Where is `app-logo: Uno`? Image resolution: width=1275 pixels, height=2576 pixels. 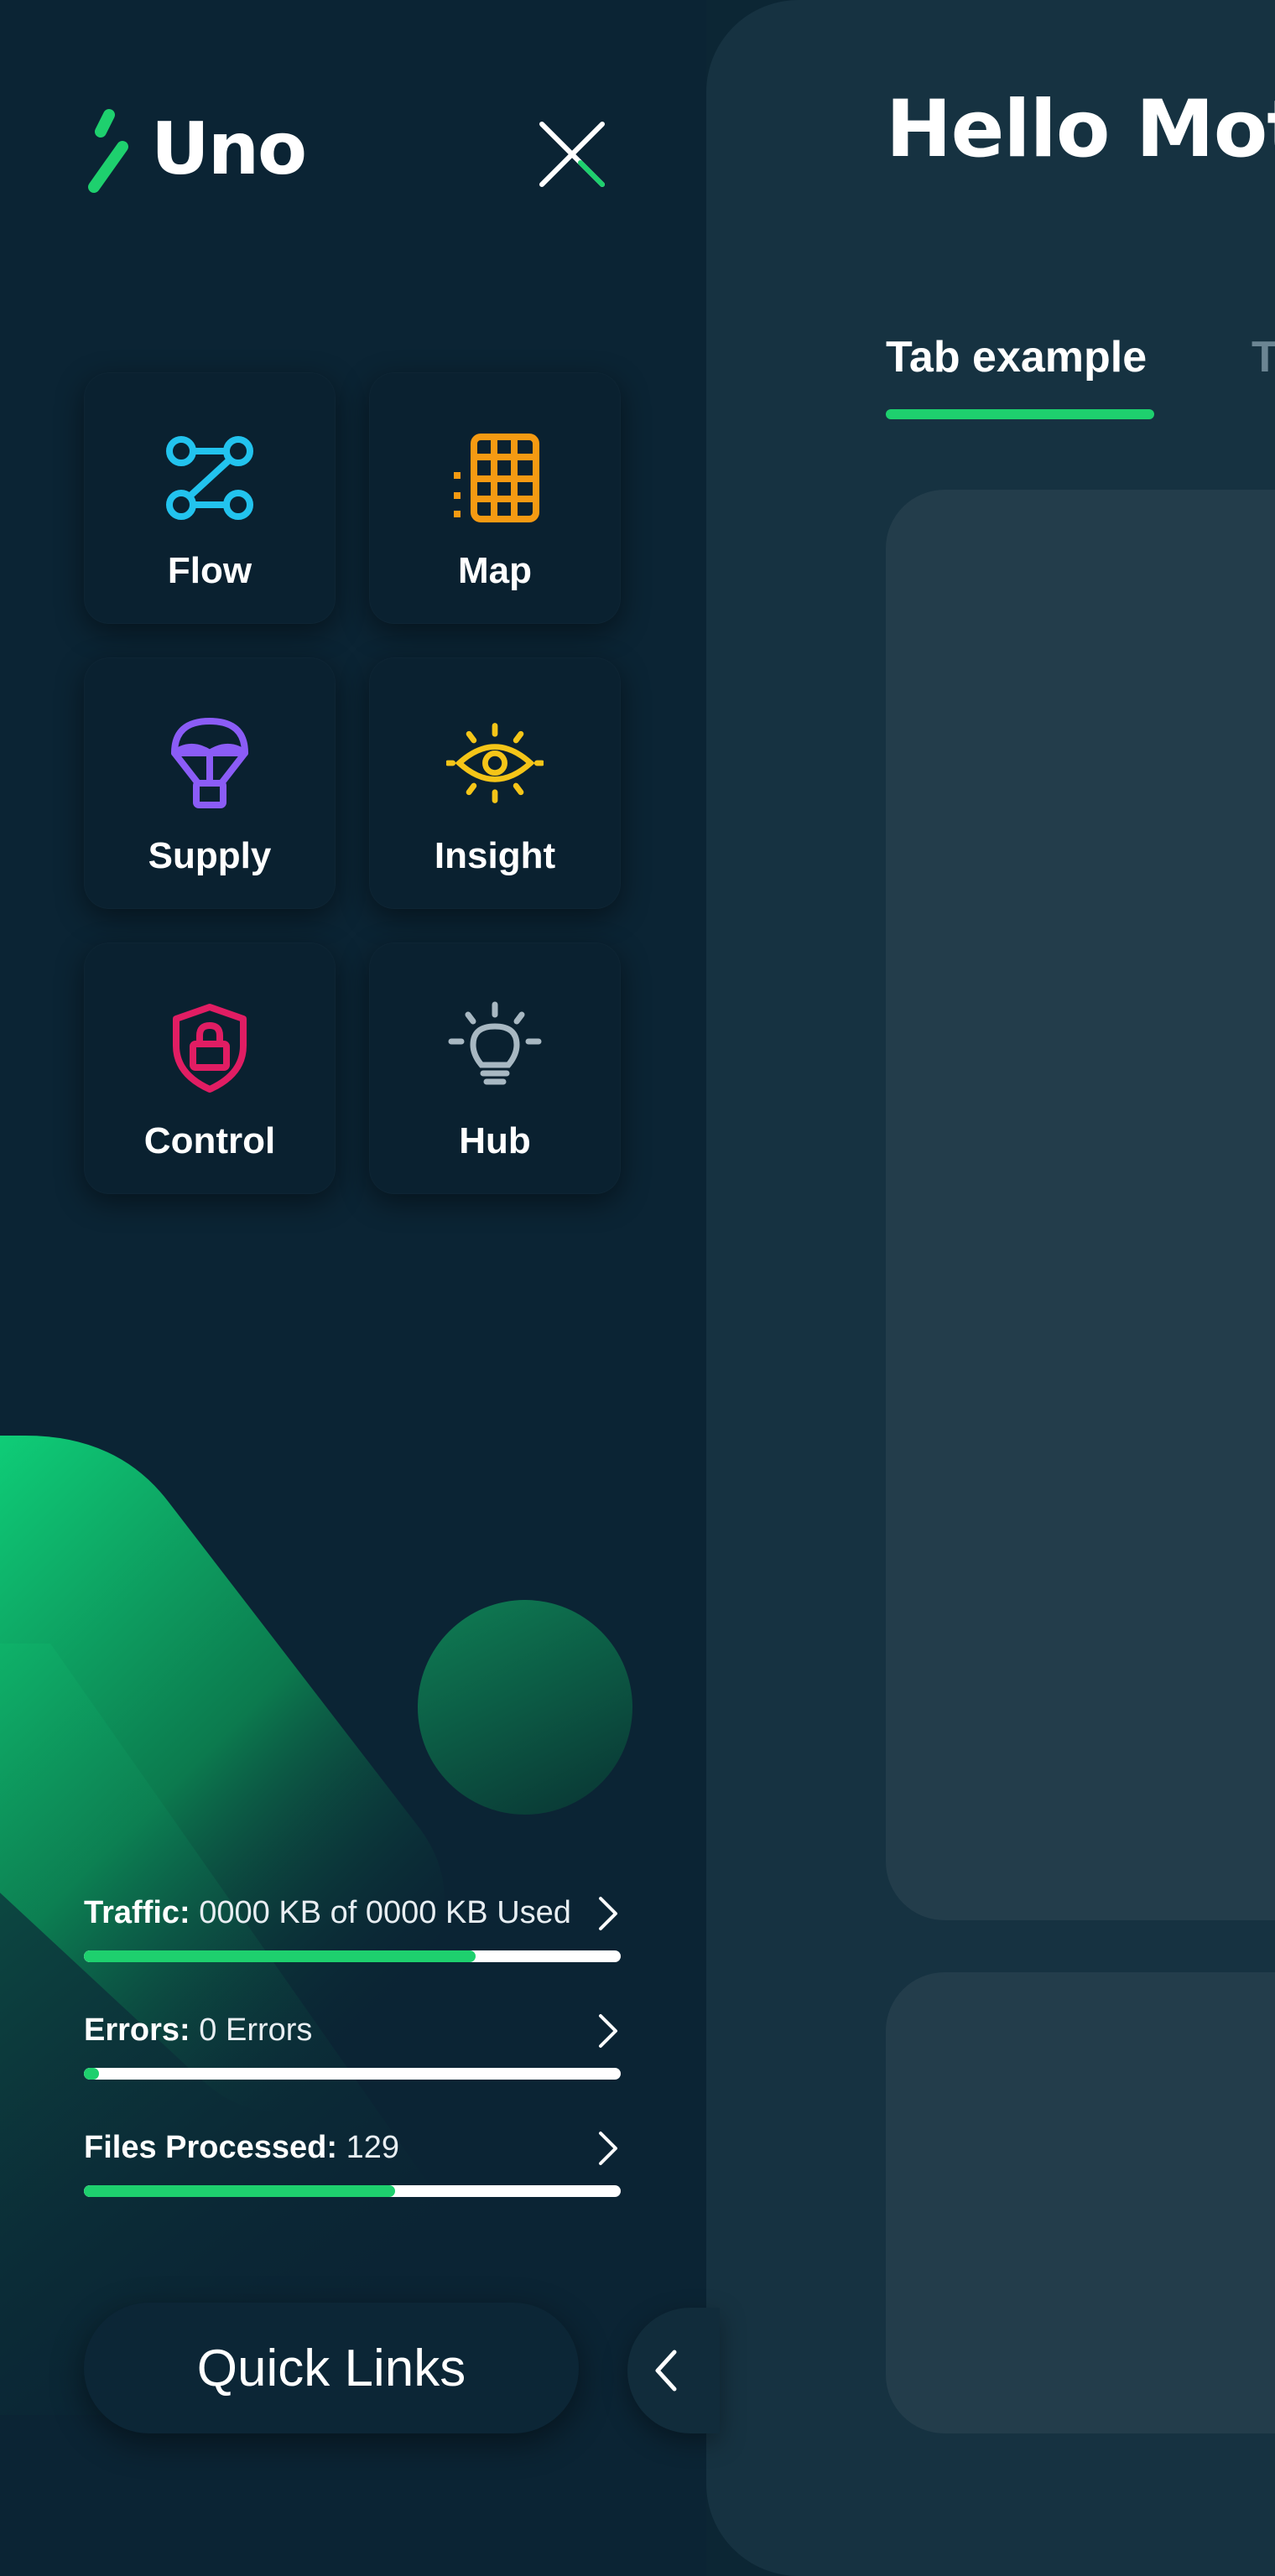
app-logo: Uno is located at coordinates (194, 149).